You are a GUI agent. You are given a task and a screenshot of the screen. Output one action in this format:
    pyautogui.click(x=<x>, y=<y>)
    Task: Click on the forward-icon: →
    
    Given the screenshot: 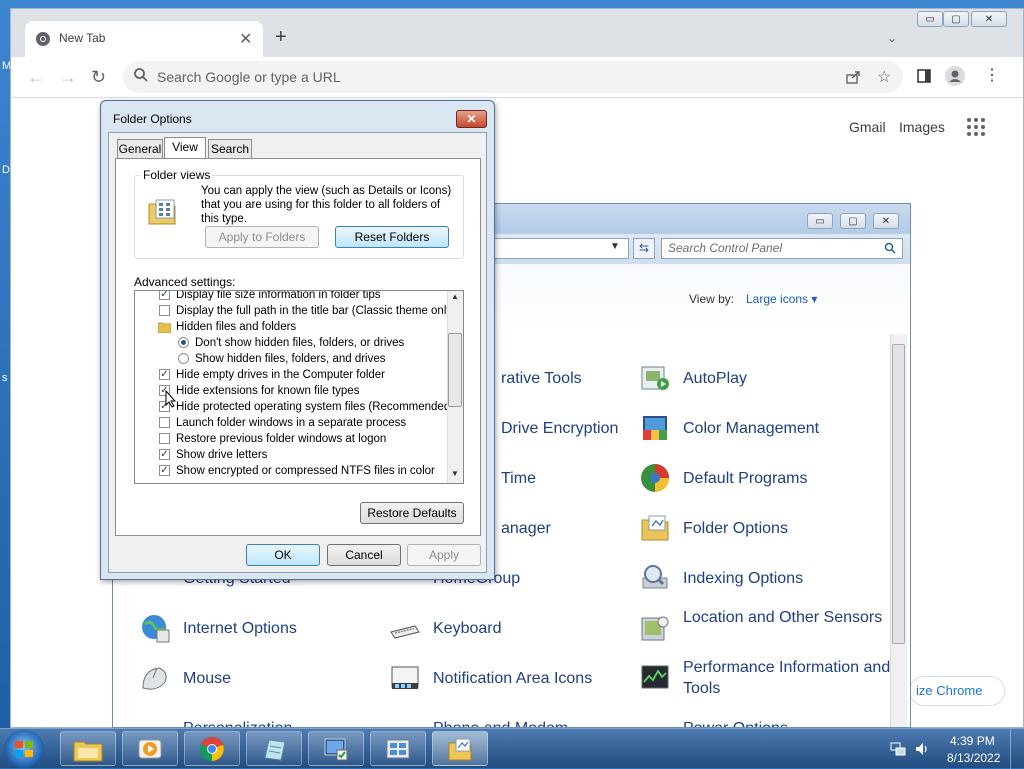 What is the action you would take?
    pyautogui.click(x=68, y=77)
    